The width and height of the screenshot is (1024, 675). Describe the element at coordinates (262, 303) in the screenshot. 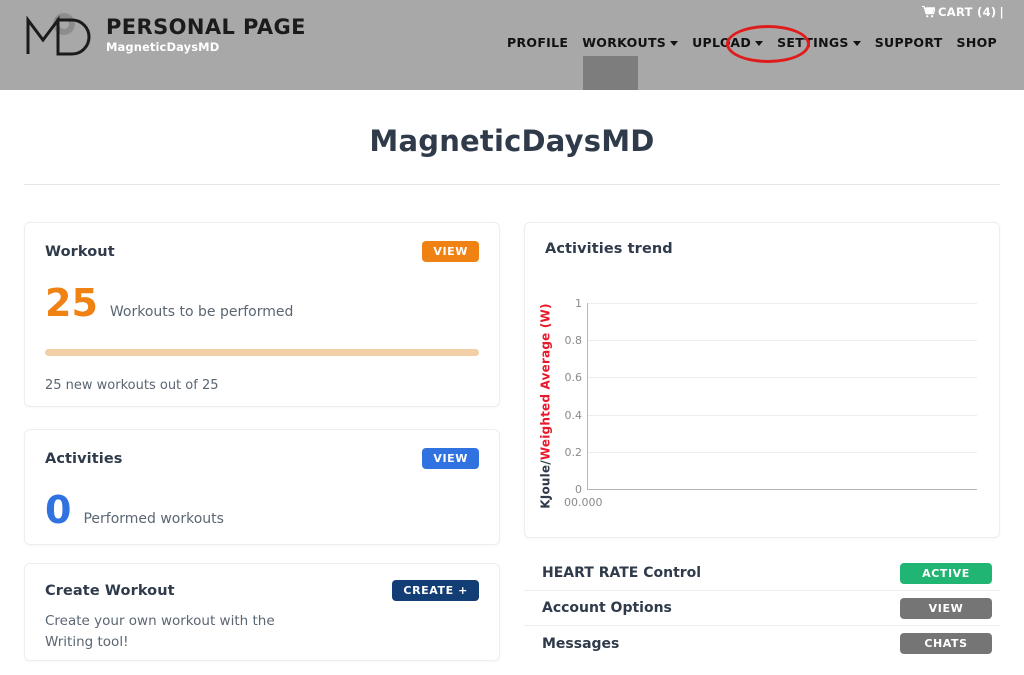

I see `workout-count-row: 25 Workouts to be performed` at that location.